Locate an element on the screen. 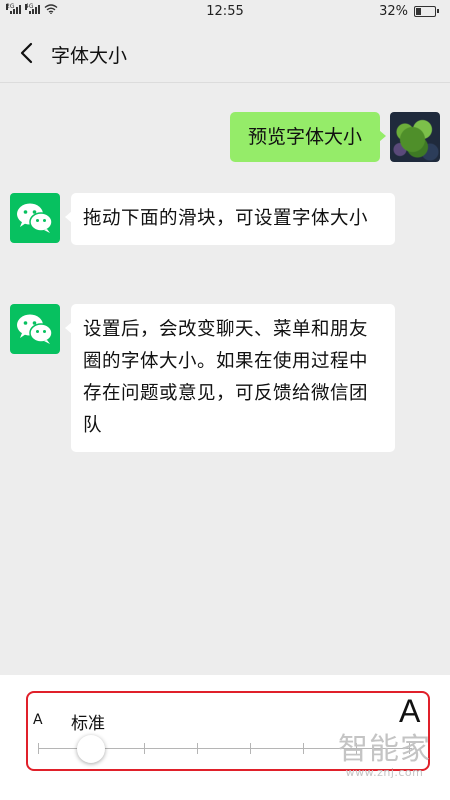 The image size is (450, 800). chevron-left-icon is located at coordinates (26, 53).